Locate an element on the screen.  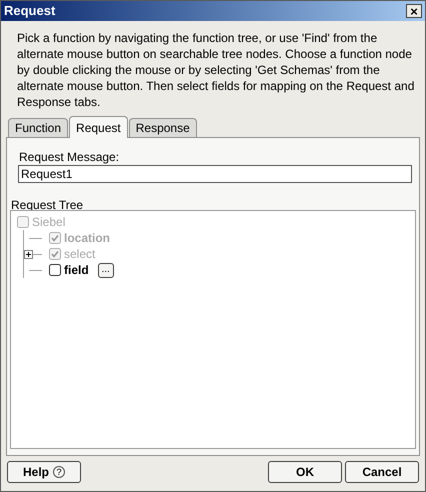
request-message-input: Request1 is located at coordinates (215, 174).